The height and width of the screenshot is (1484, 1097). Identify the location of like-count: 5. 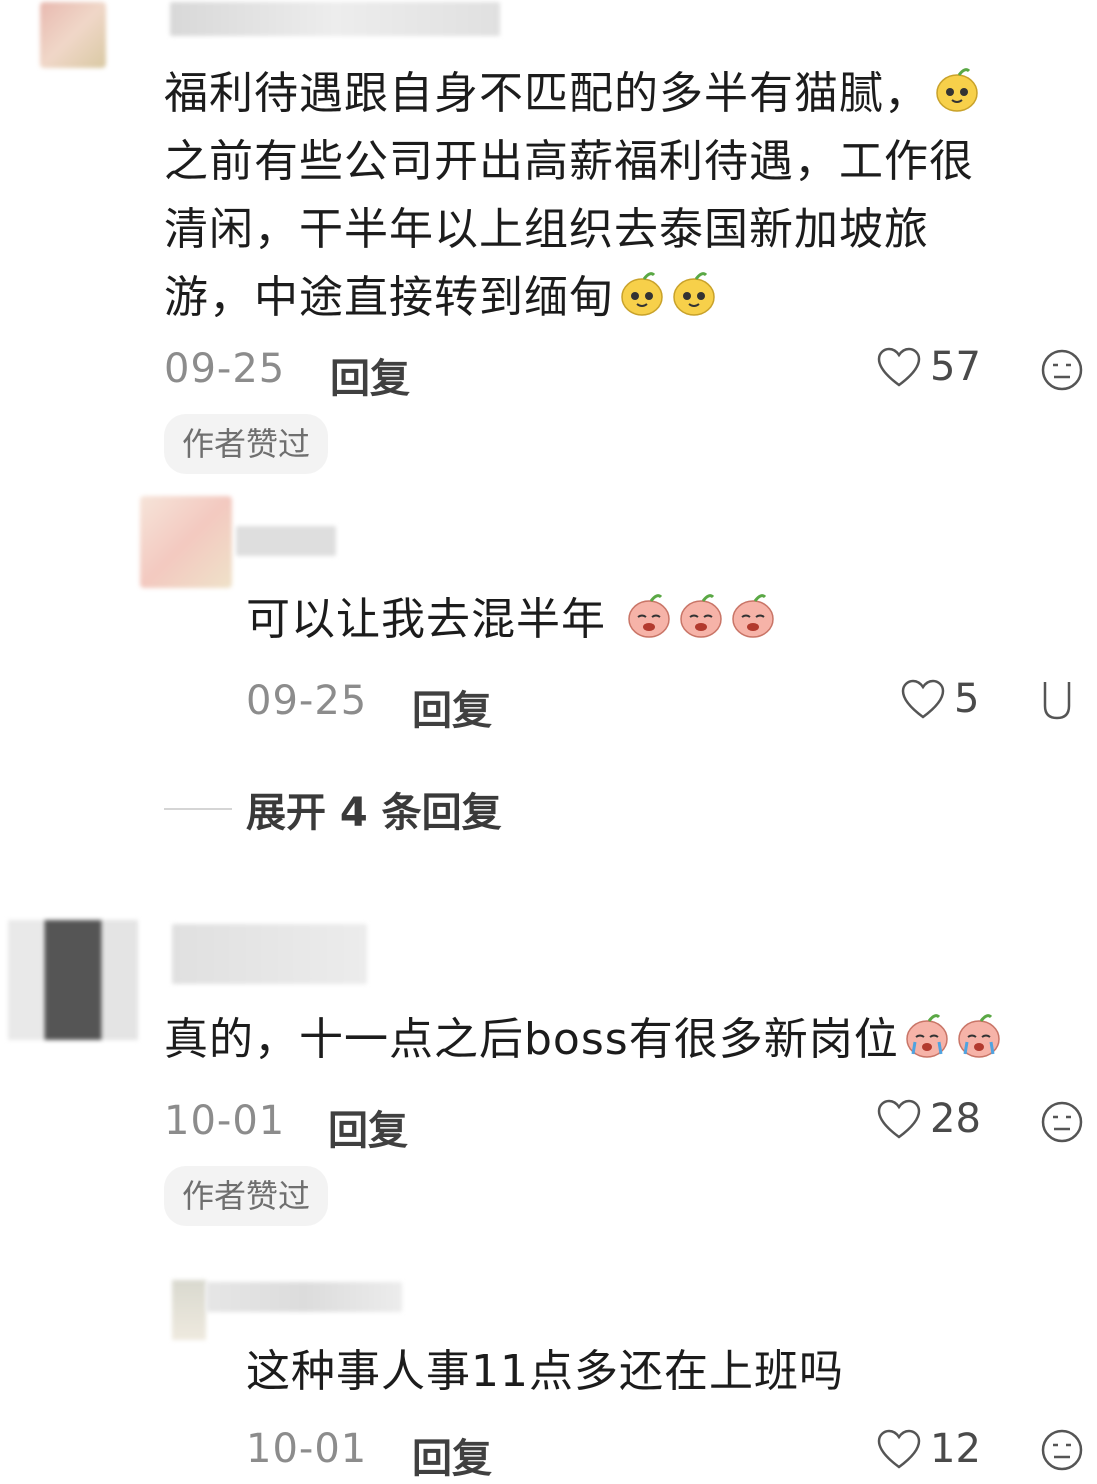
(967, 699).